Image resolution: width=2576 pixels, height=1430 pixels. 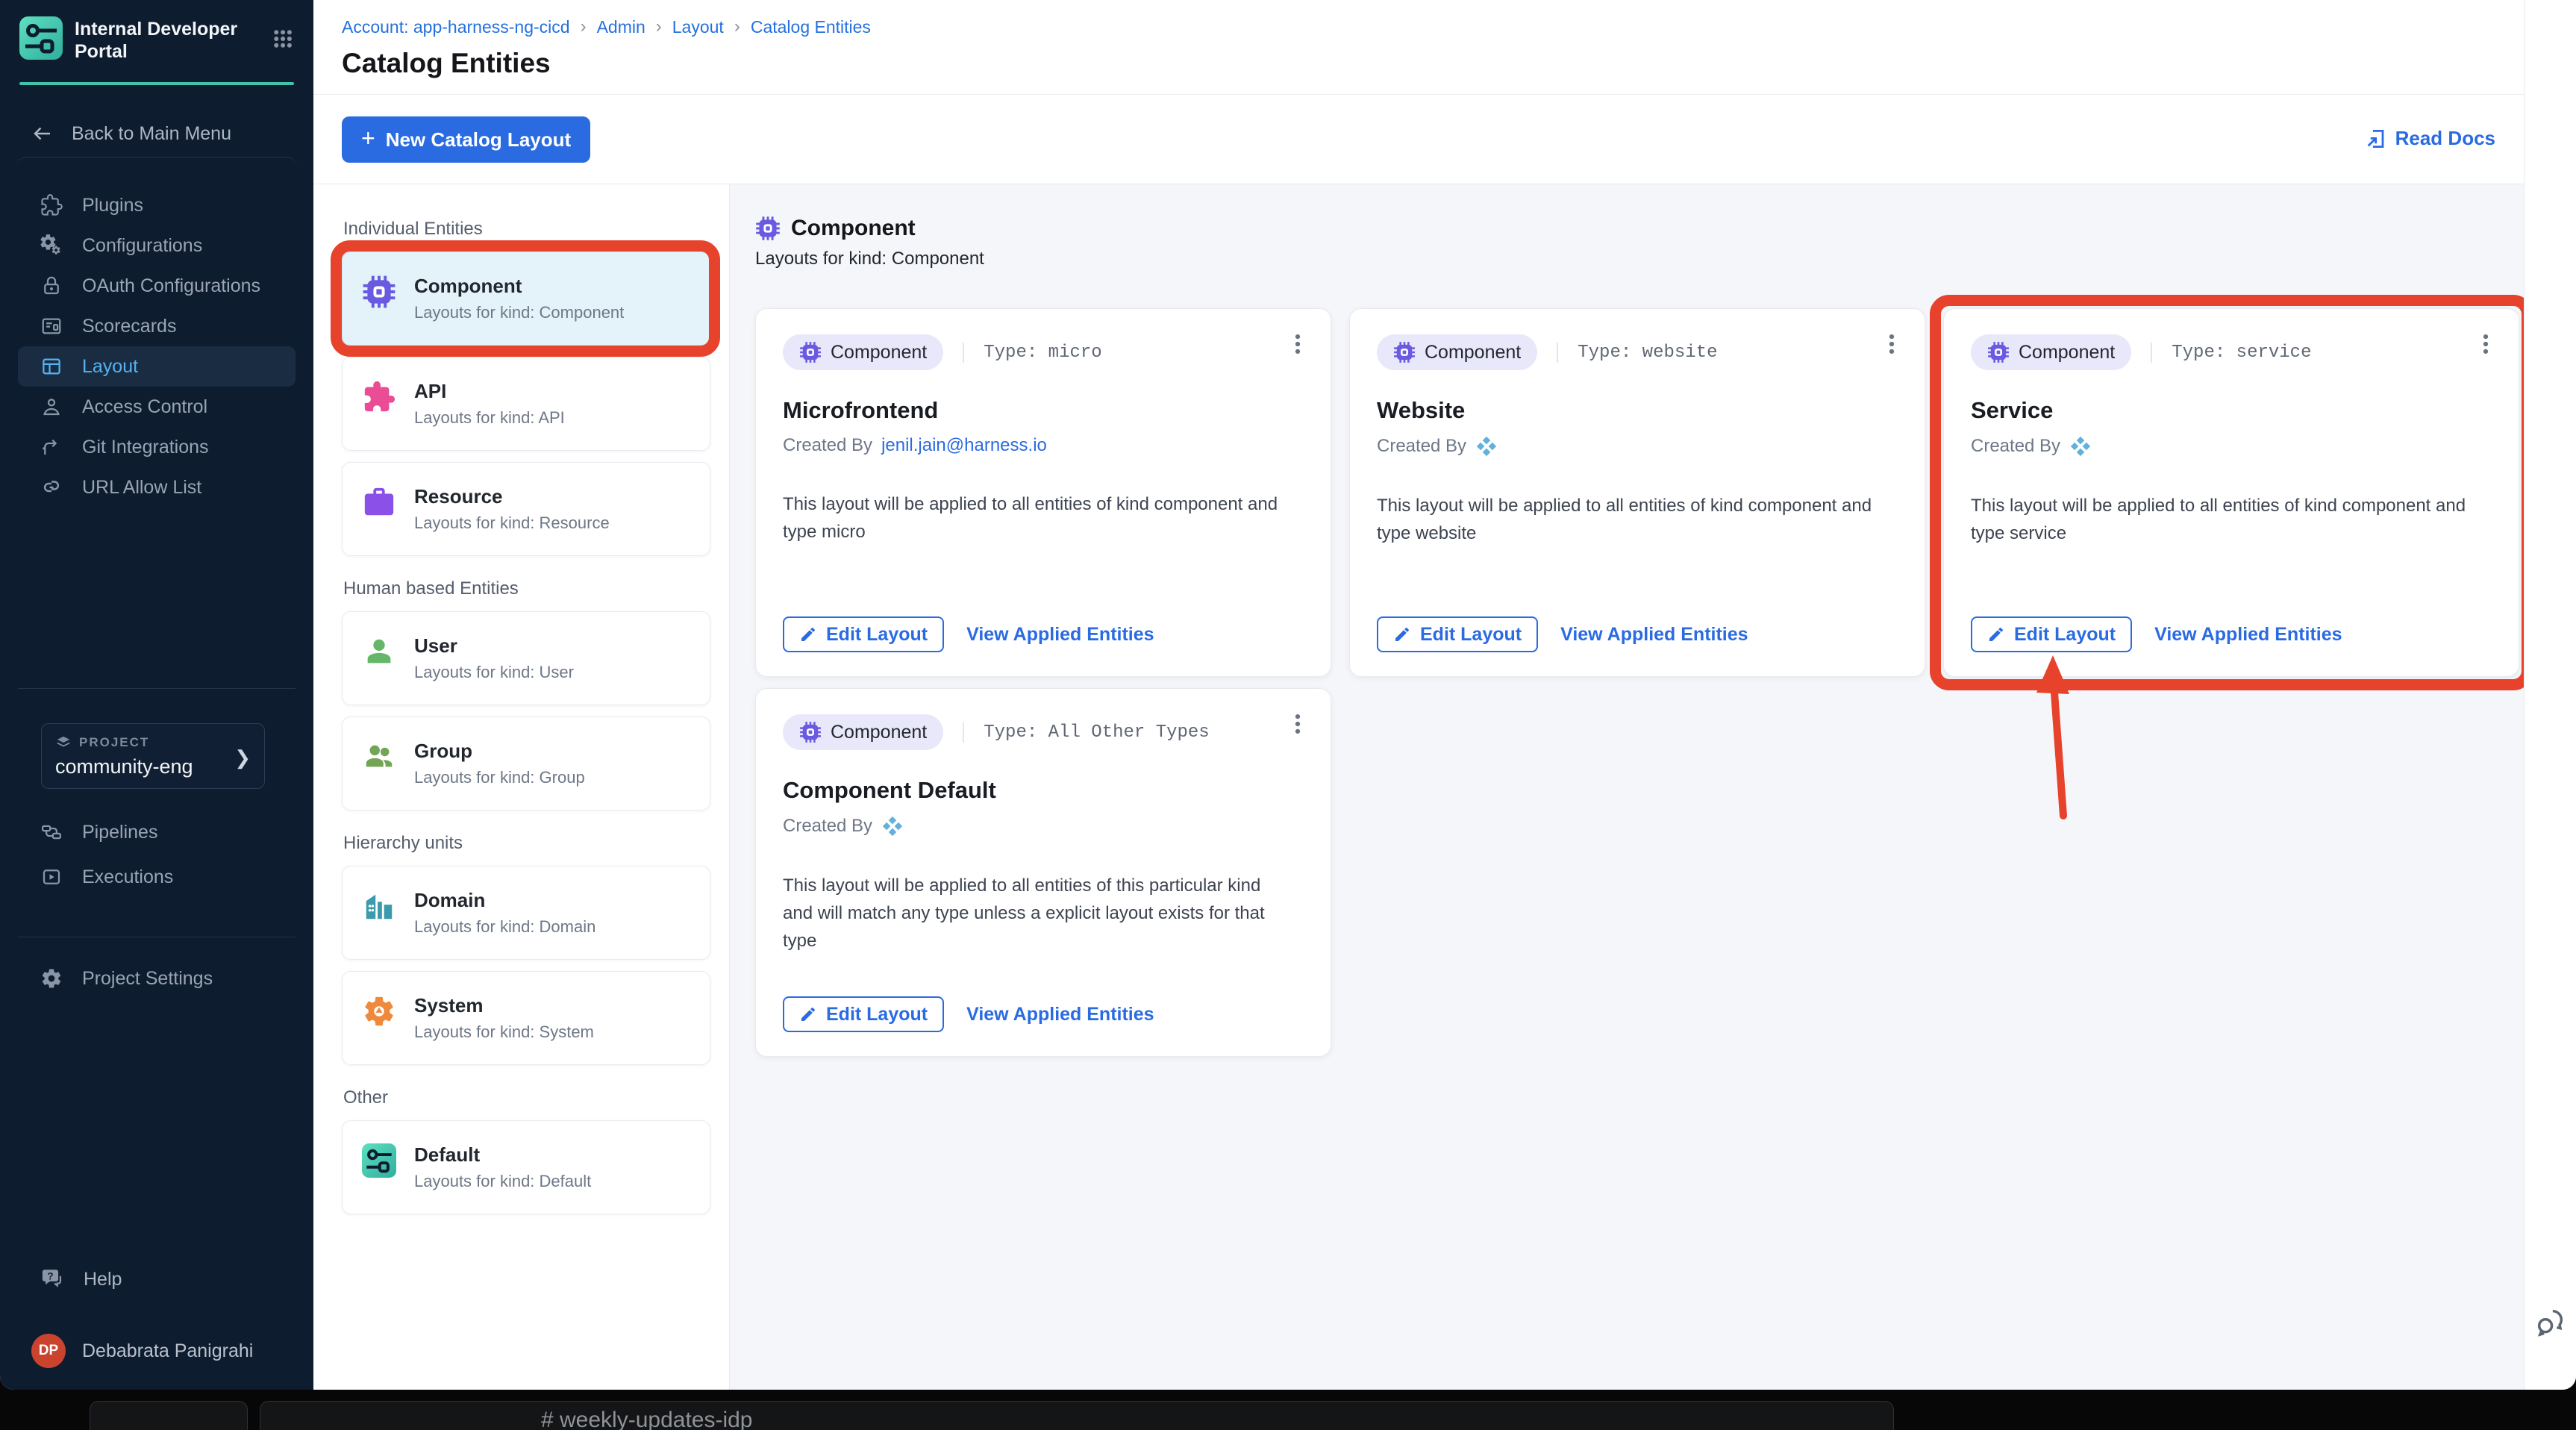 I want to click on entity-name: API, so click(x=430, y=391).